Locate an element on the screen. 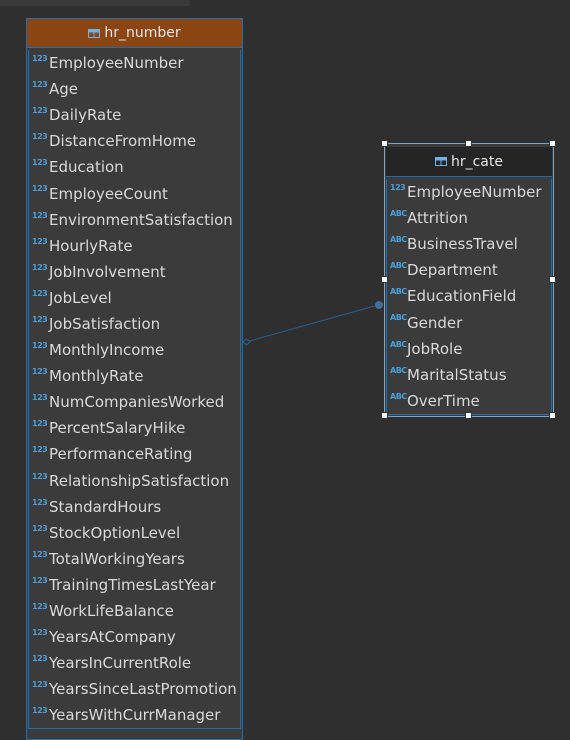 This screenshot has height=740, width=570. attribute-row: 123 YearsAtCompany is located at coordinates (134, 637).